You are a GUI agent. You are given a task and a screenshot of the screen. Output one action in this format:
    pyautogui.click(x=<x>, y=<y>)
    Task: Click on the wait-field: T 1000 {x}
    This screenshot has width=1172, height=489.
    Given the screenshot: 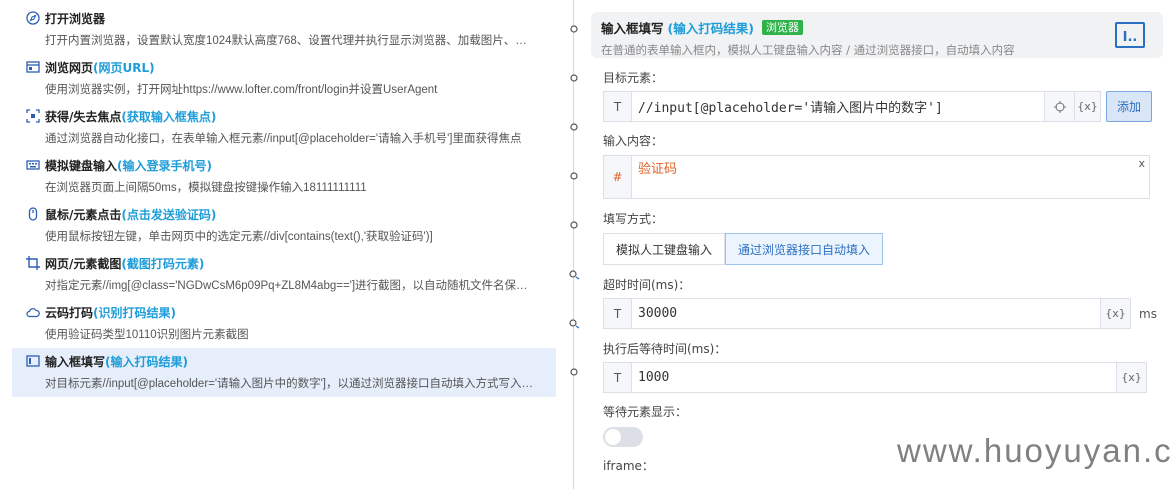 What is the action you would take?
    pyautogui.click(x=883, y=377)
    